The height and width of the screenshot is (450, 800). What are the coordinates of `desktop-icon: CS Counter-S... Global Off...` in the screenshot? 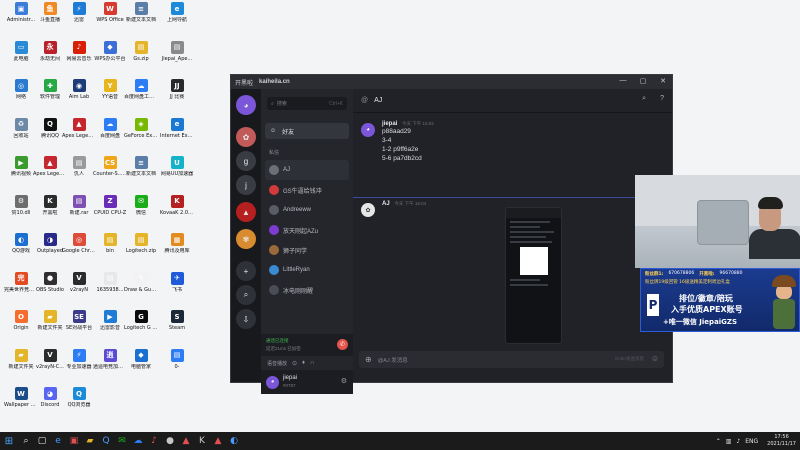 It's located at (110, 166).